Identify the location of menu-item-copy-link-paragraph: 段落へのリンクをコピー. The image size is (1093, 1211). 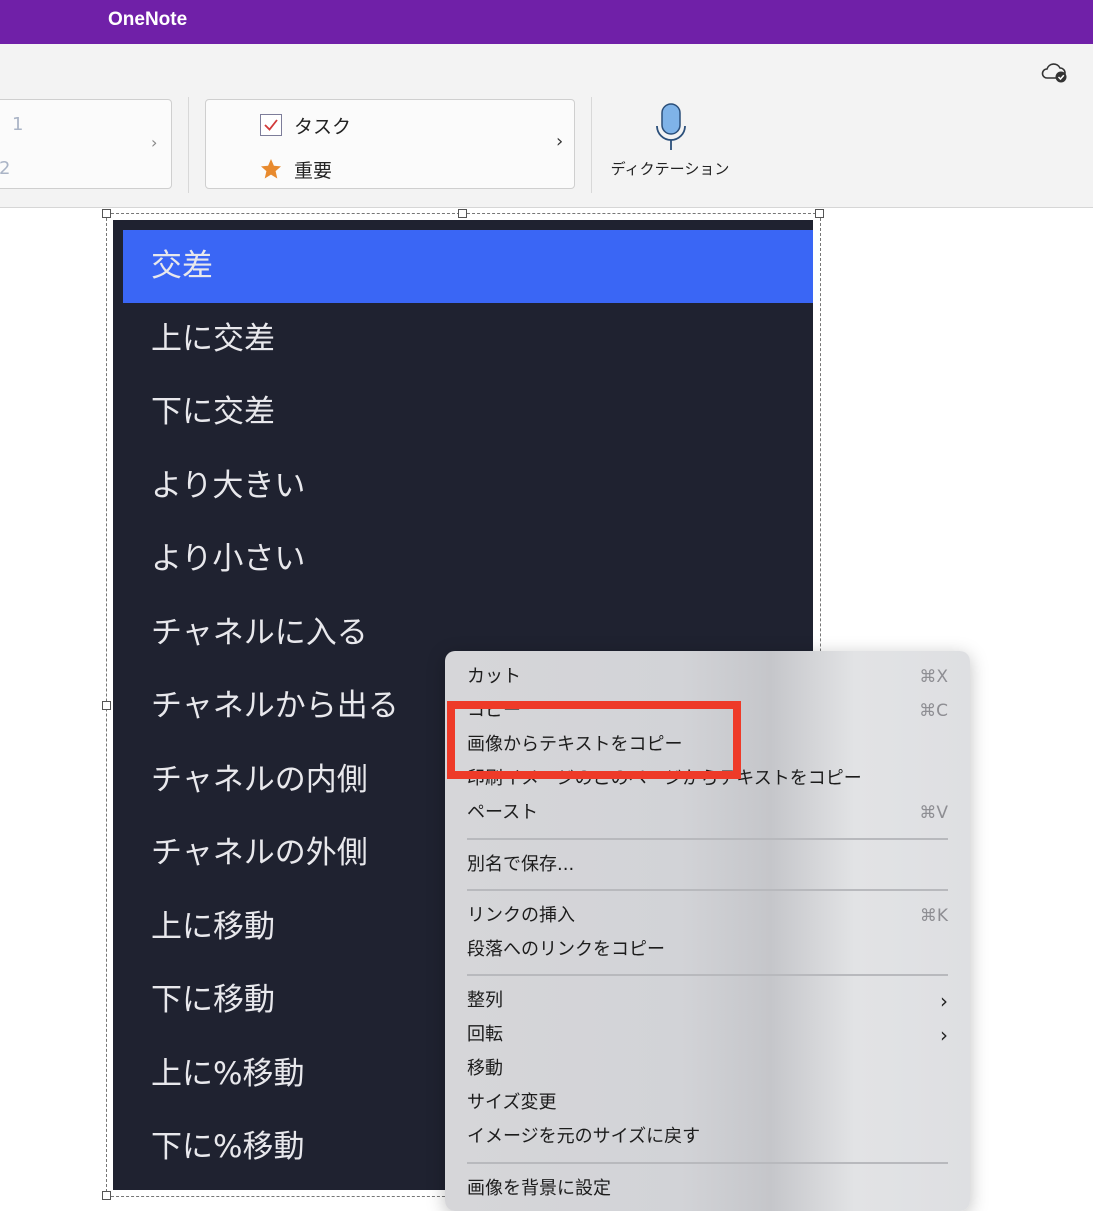
(566, 950).